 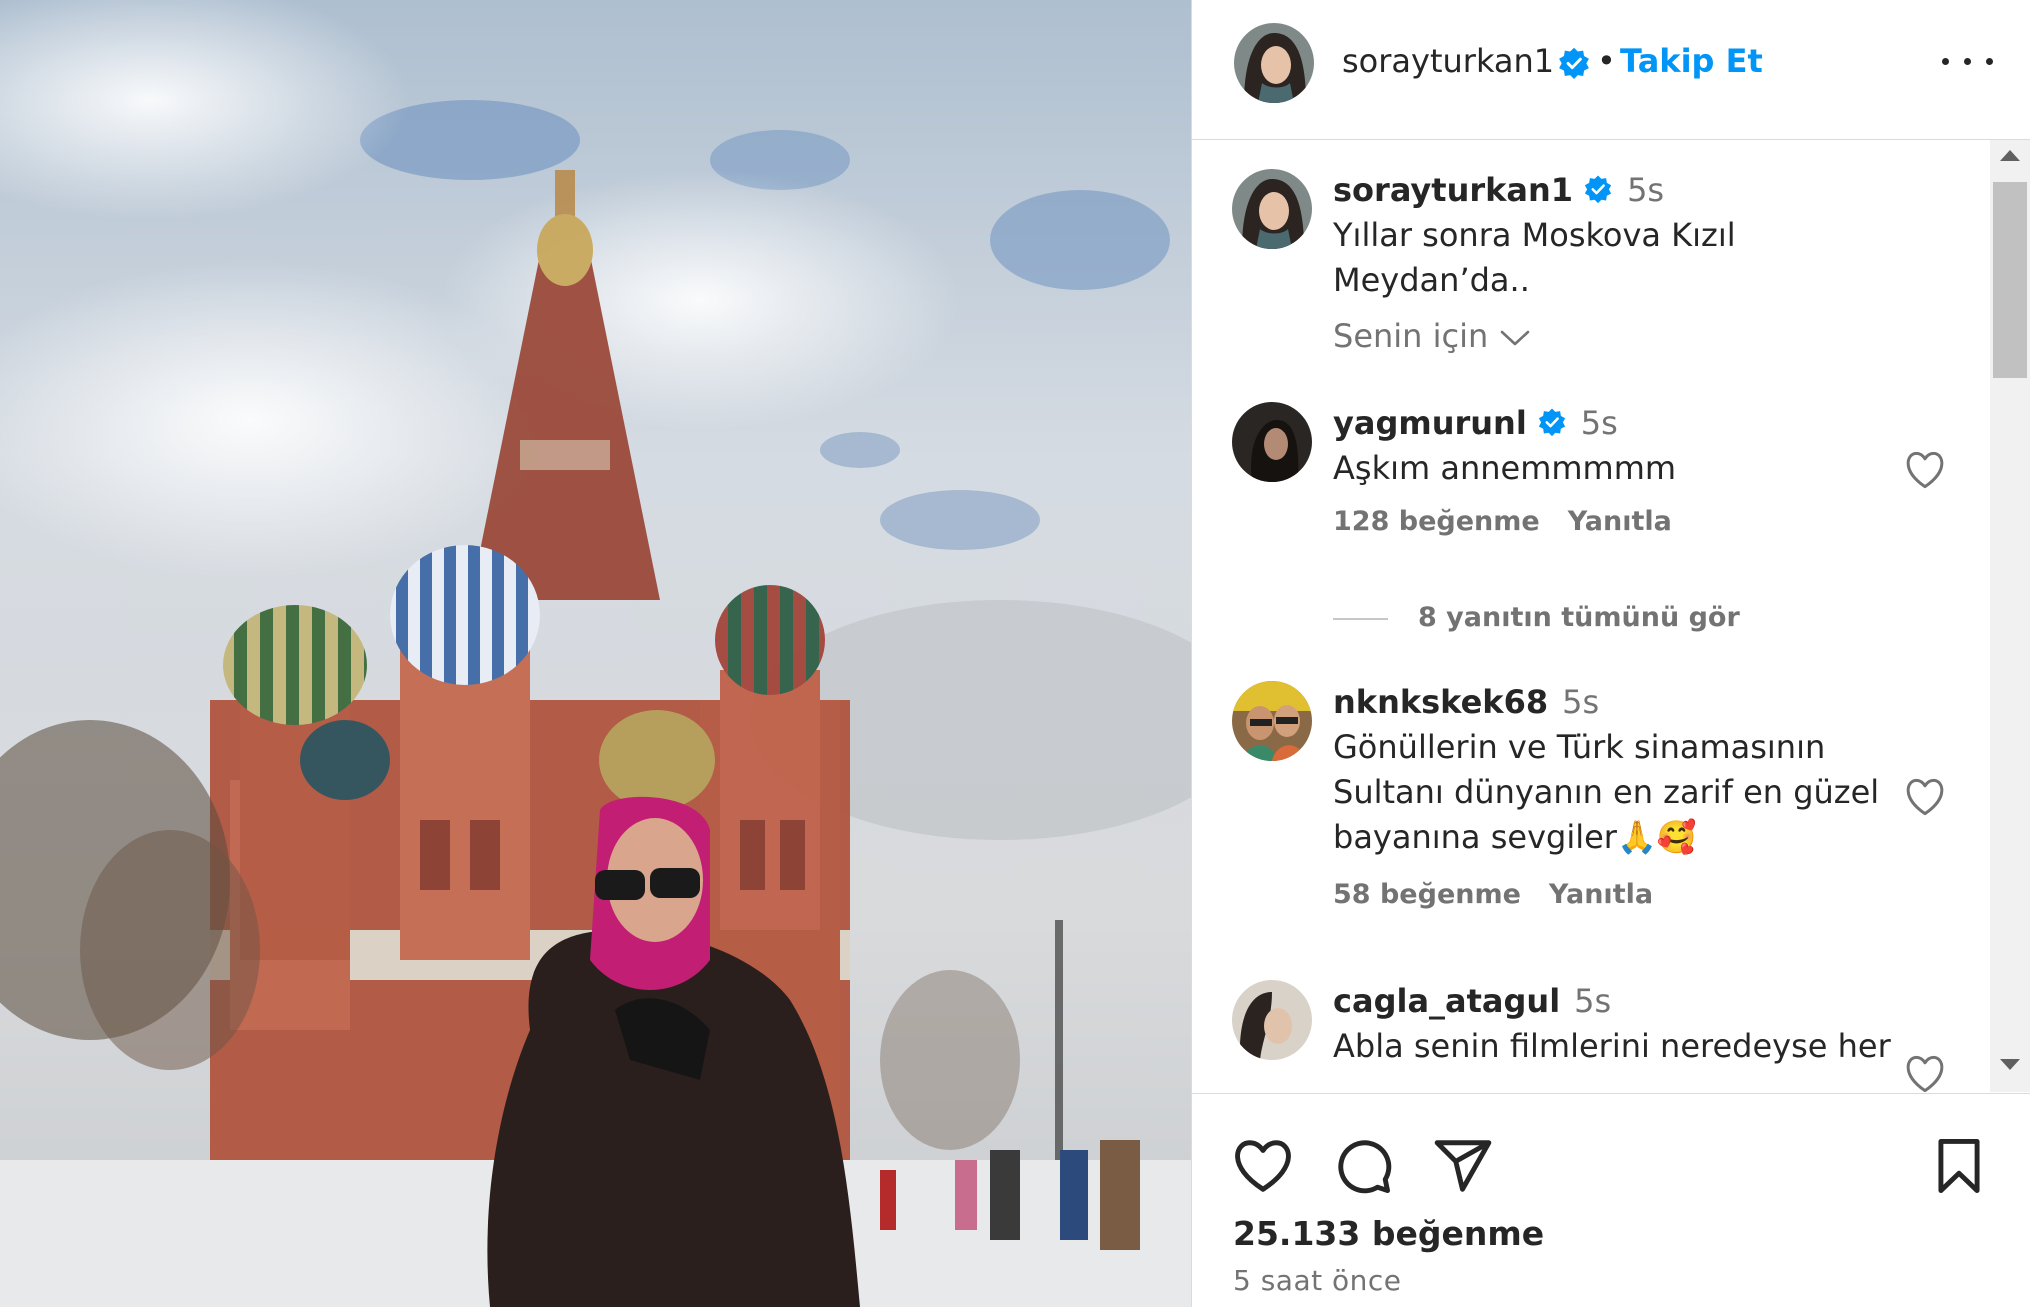 What do you see at coordinates (1448, 61) in the screenshot?
I see `author-username: sorayturkan1` at bounding box center [1448, 61].